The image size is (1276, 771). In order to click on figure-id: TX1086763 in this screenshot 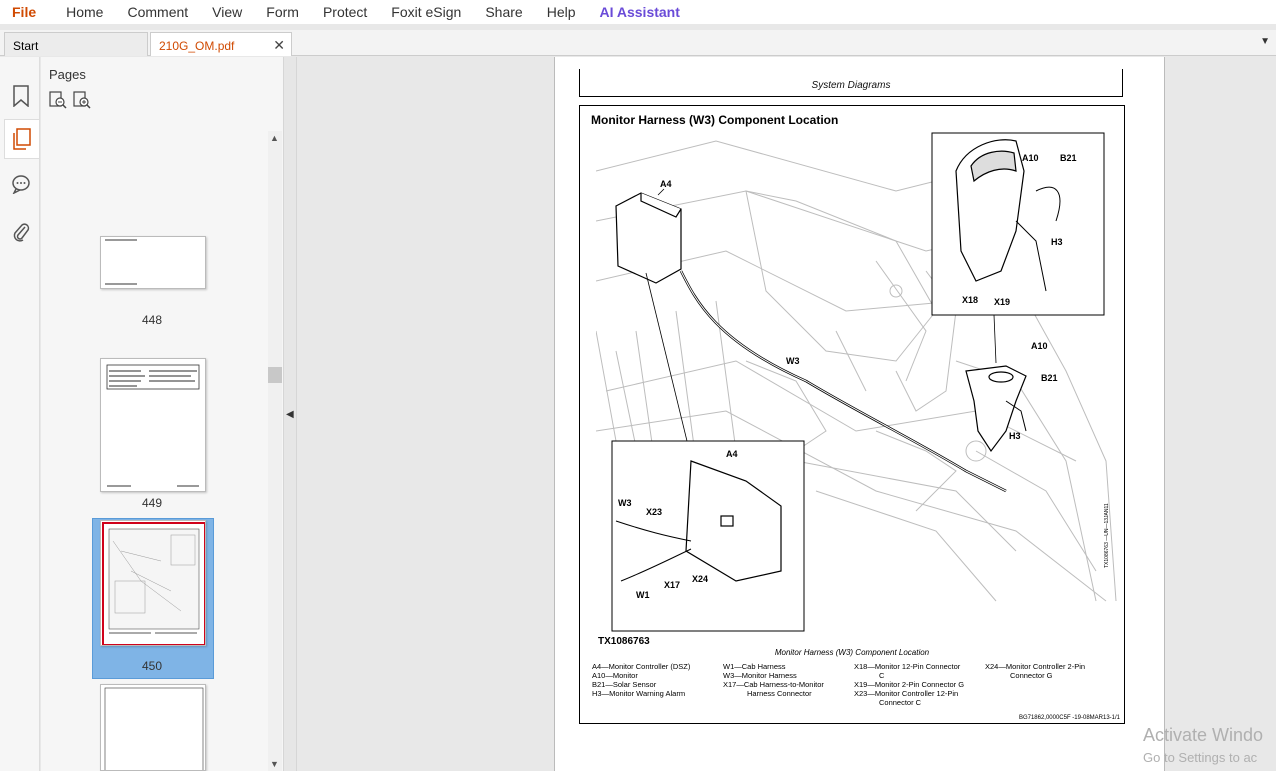, I will do `click(624, 641)`.